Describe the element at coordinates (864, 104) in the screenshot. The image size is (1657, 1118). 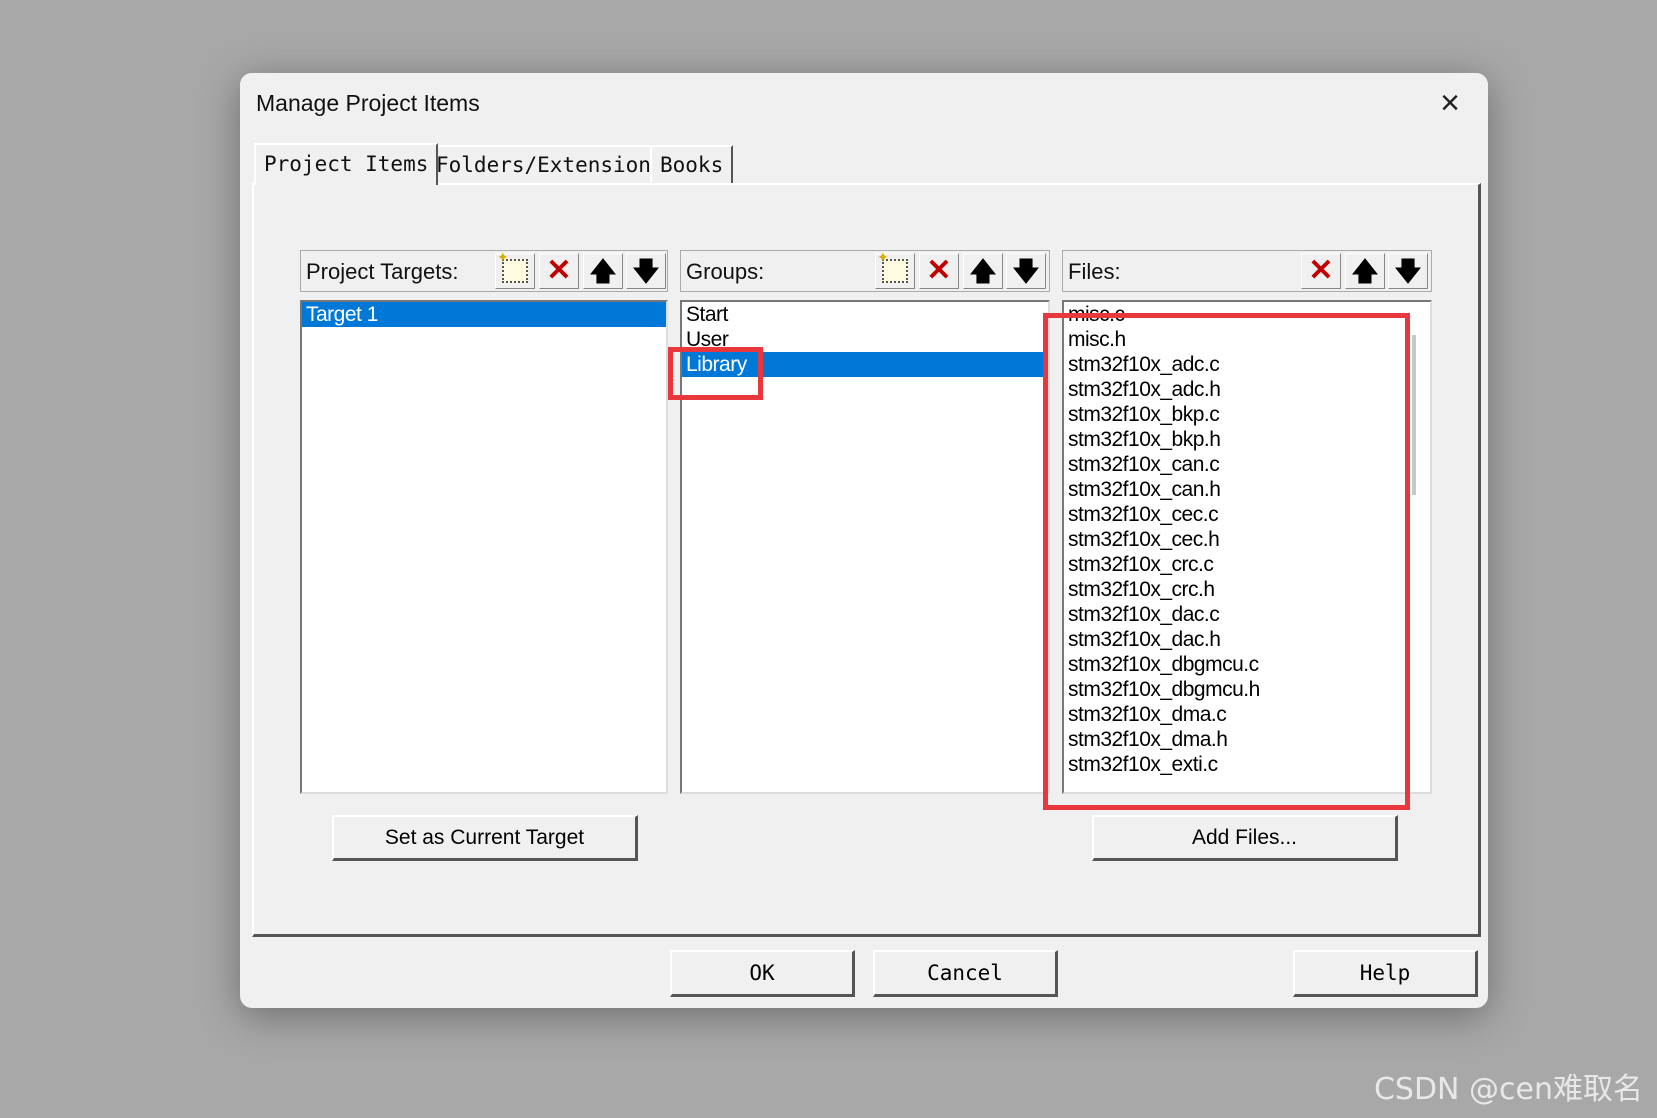
I see `title-bar: Manage Project Items ×` at that location.